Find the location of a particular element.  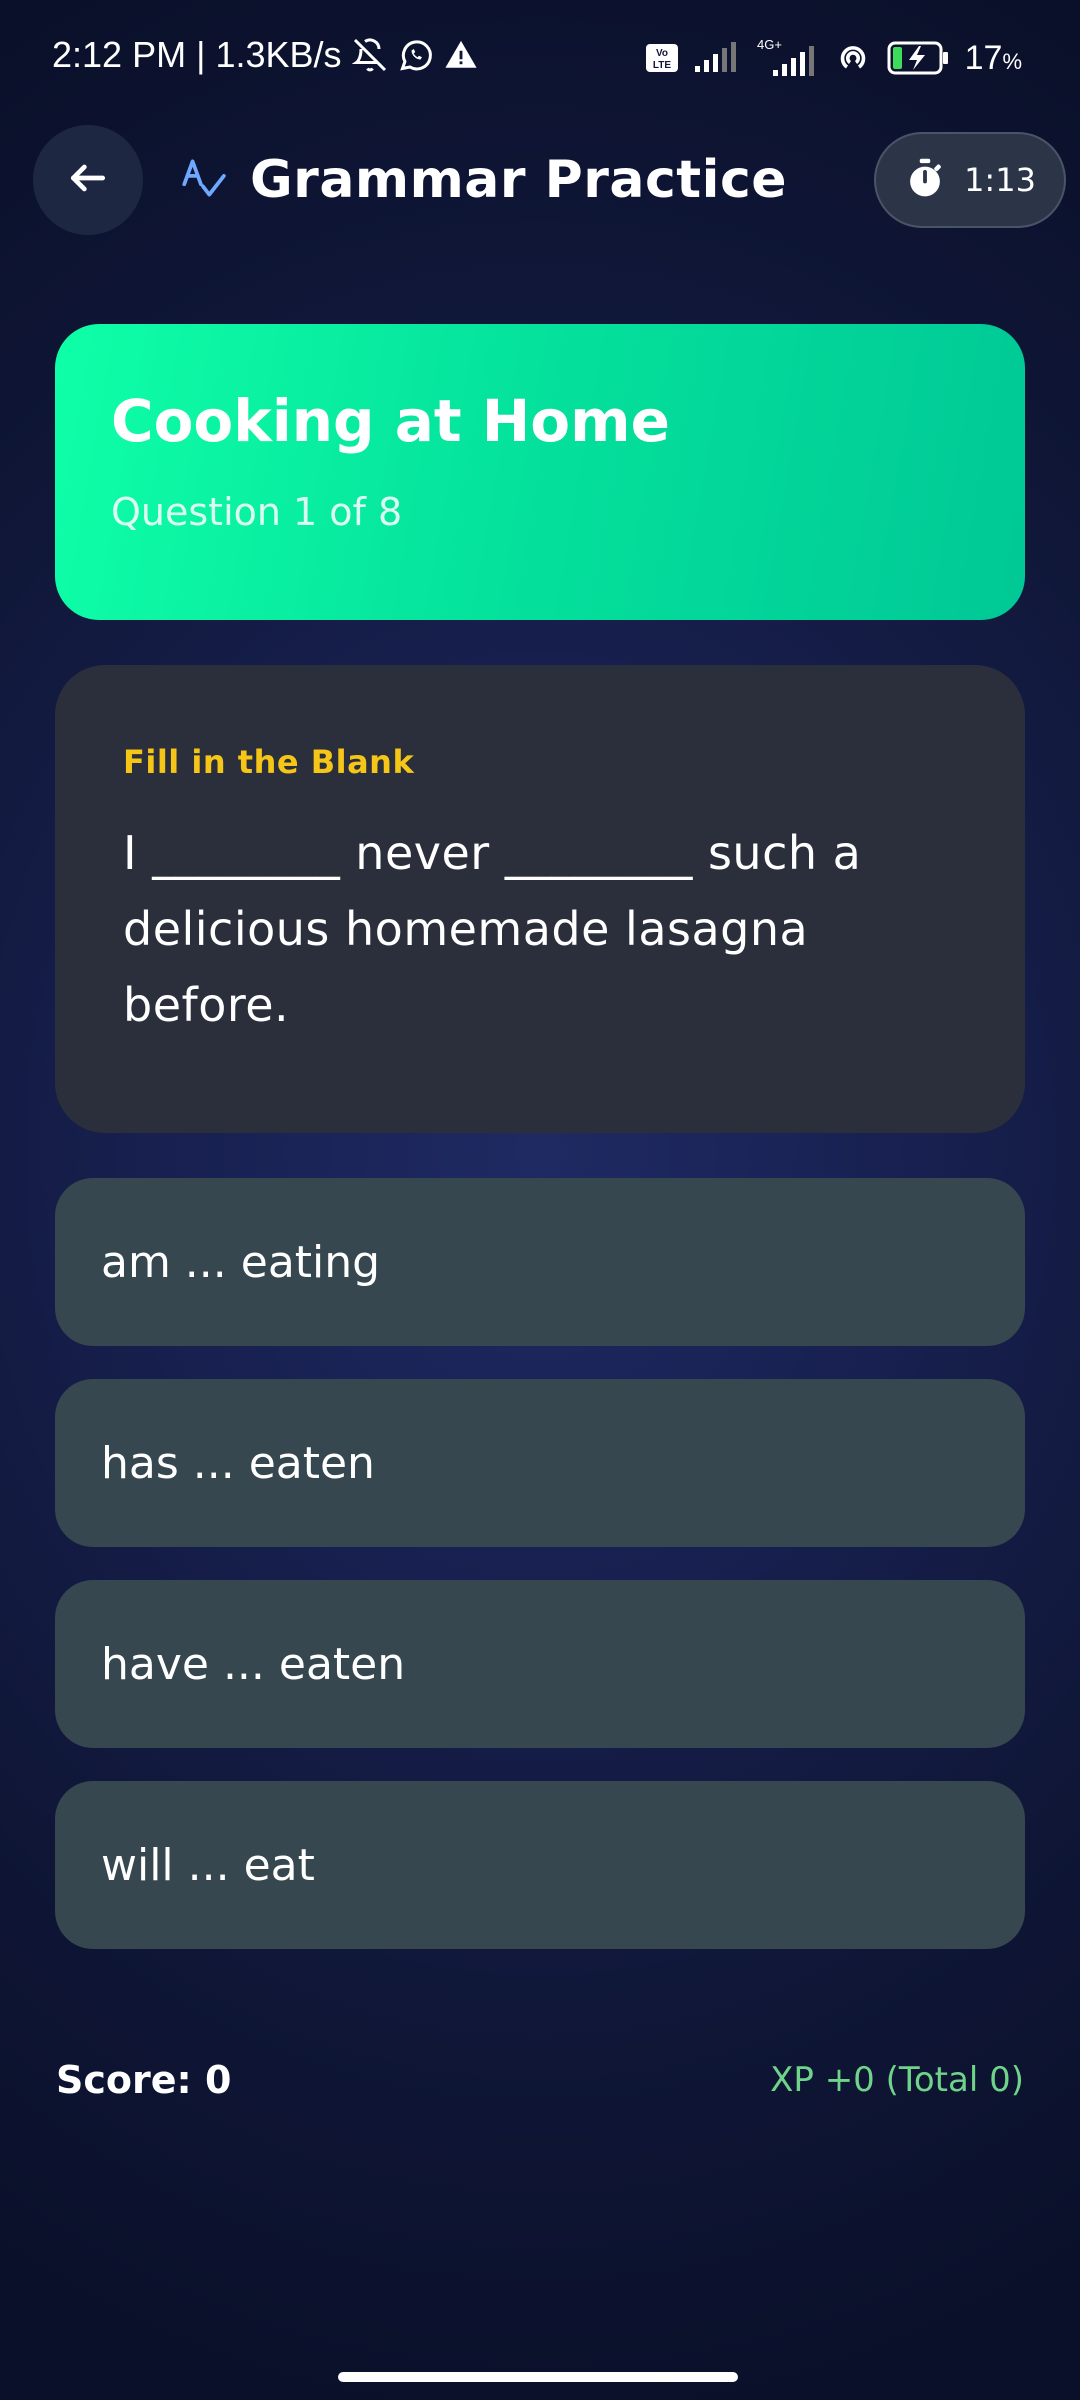

home-indicator is located at coordinates (538, 2377).